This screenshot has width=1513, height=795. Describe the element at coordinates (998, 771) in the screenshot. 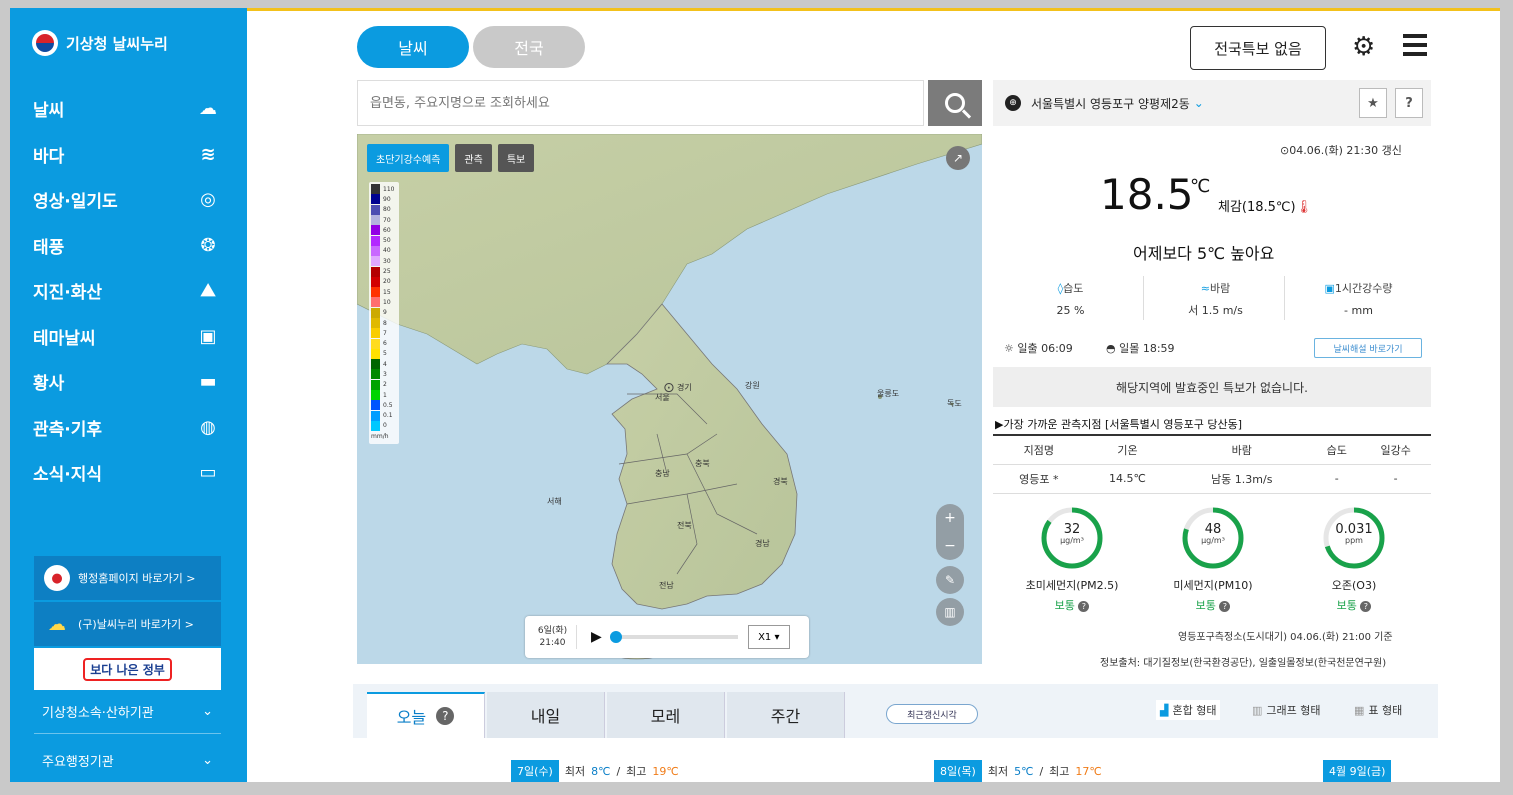

I see `min-label: 최저` at that location.